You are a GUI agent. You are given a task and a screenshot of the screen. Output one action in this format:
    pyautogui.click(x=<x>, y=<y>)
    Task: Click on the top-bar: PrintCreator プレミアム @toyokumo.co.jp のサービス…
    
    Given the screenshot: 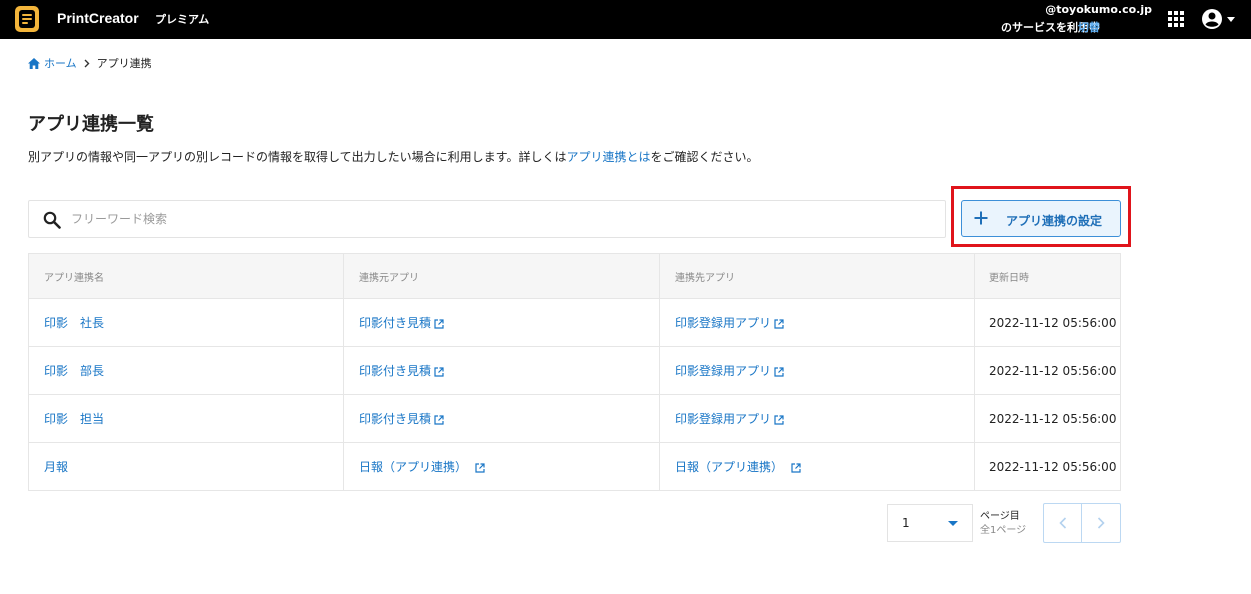 What is the action you would take?
    pyautogui.click(x=625, y=19)
    